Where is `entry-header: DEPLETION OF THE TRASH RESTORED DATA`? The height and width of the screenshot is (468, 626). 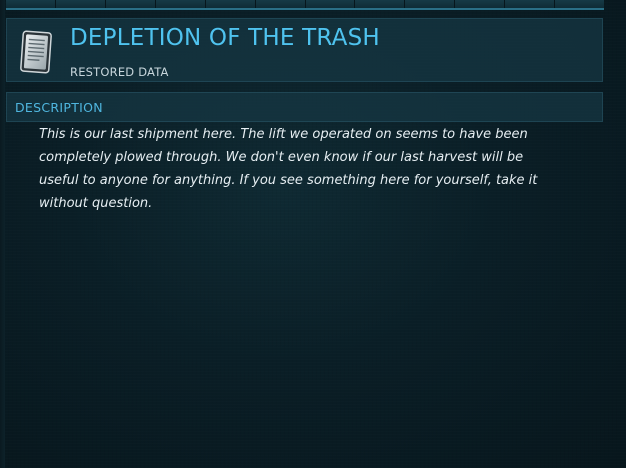
entry-header: DEPLETION OF THE TRASH RESTORED DATA is located at coordinates (304, 50).